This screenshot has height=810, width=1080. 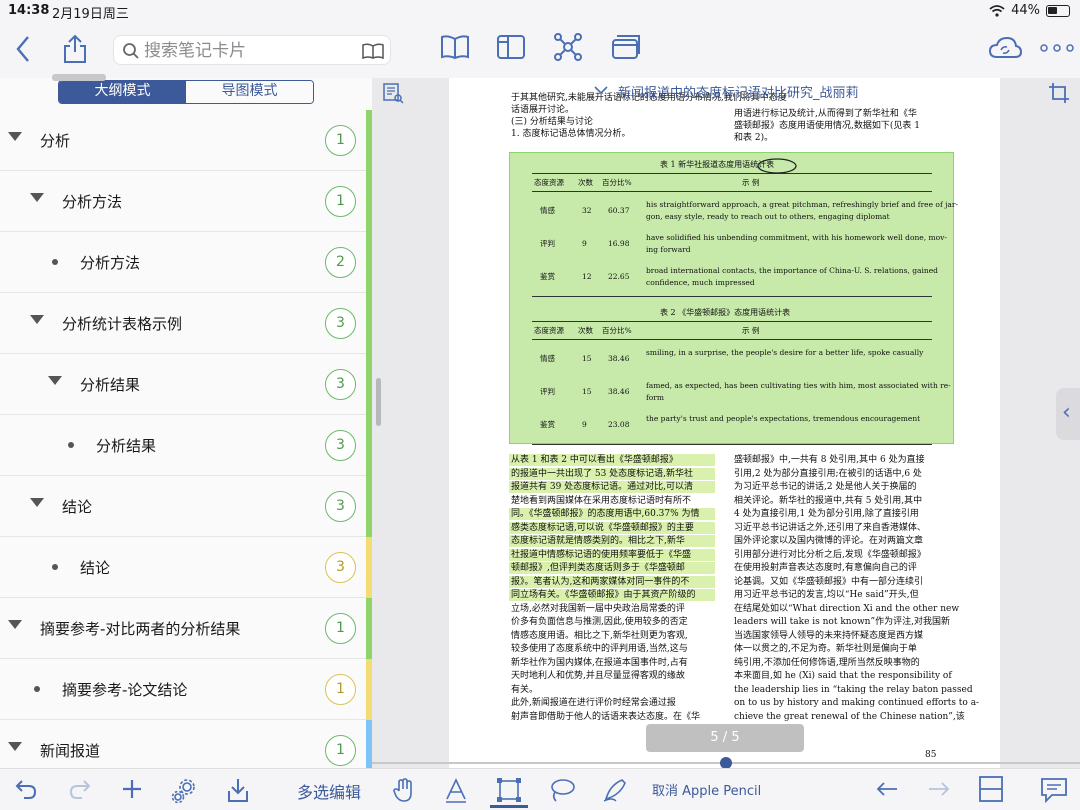 I want to click on comment-icon, so click(x=1054, y=790).